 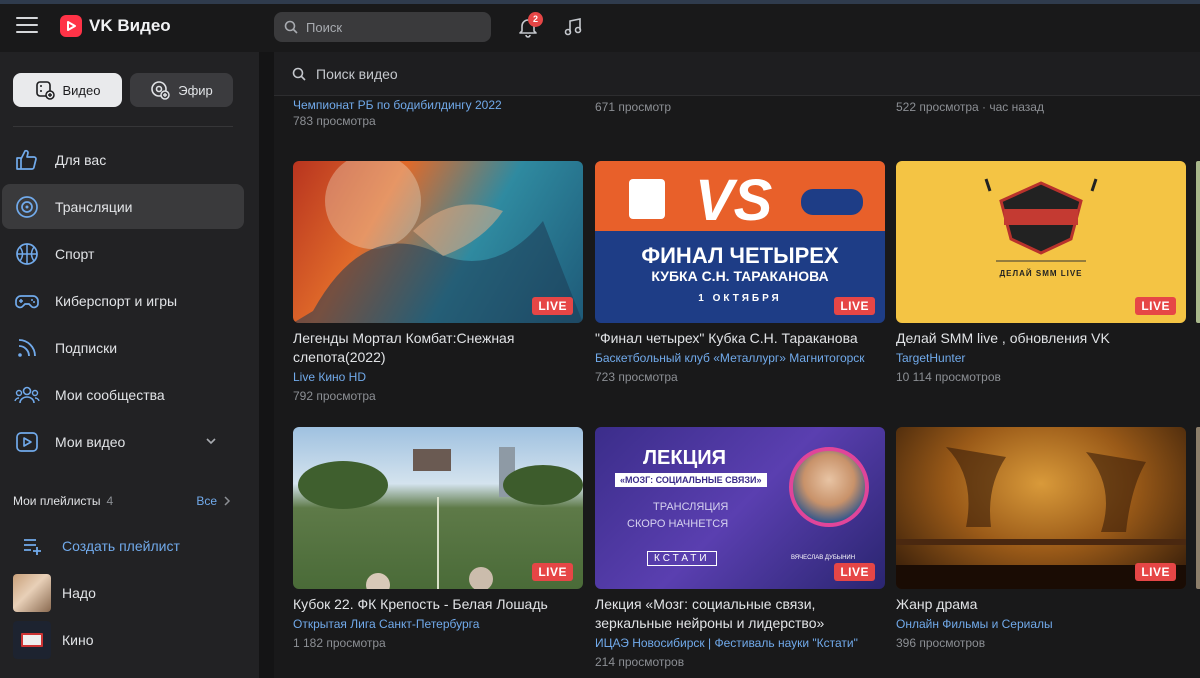 What do you see at coordinates (266, 365) in the screenshot?
I see `sidebar-gutter` at bounding box center [266, 365].